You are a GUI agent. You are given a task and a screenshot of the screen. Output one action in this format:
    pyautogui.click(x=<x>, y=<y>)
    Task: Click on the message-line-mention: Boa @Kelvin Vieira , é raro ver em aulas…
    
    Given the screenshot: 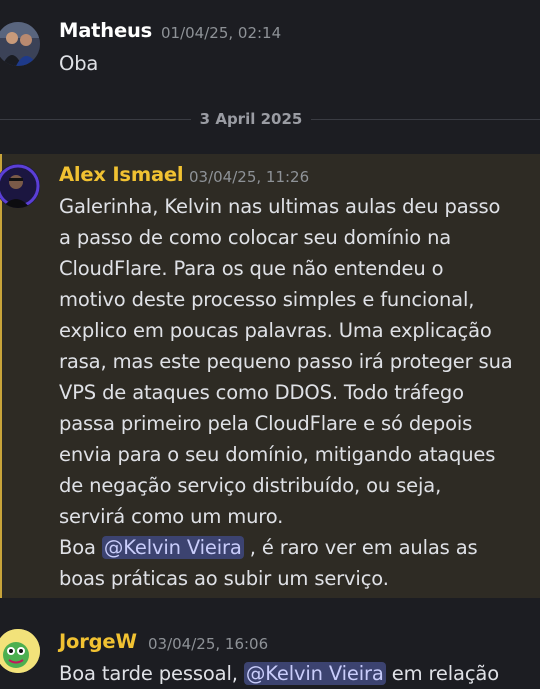 What is the action you would take?
    pyautogui.click(x=296, y=547)
    